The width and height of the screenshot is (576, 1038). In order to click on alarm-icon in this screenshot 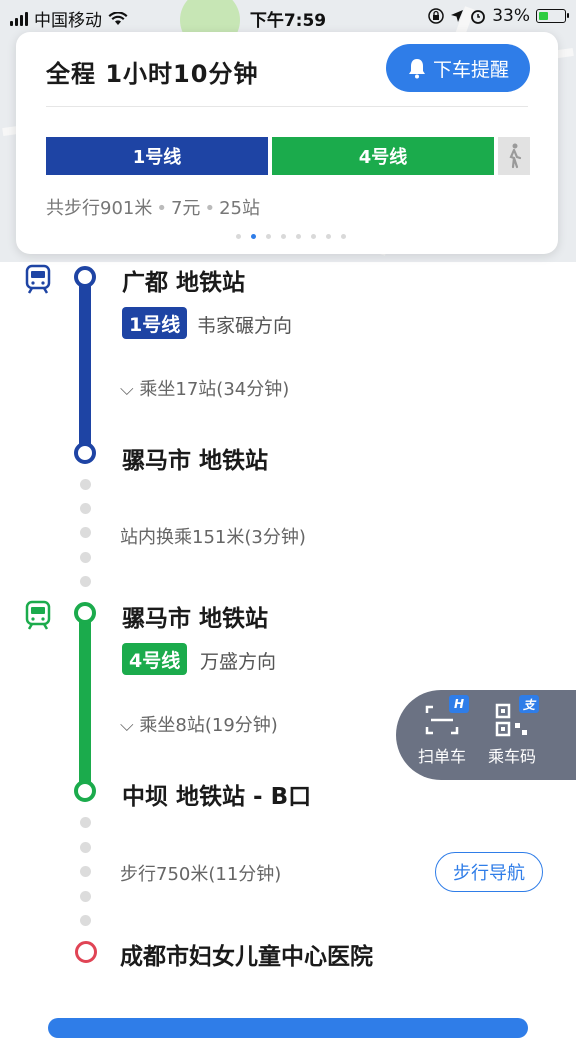, I will do `click(478, 17)`.